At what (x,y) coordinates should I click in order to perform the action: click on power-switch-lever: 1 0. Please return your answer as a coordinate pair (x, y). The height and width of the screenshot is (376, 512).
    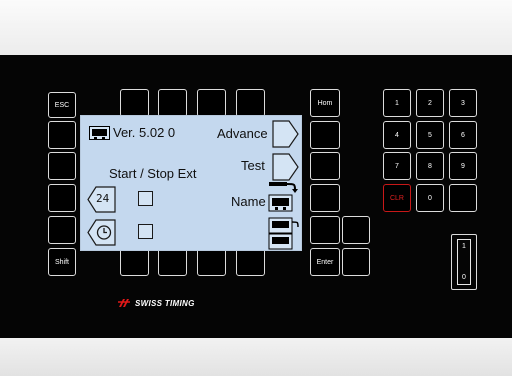
    Looking at the image, I should click on (464, 262).